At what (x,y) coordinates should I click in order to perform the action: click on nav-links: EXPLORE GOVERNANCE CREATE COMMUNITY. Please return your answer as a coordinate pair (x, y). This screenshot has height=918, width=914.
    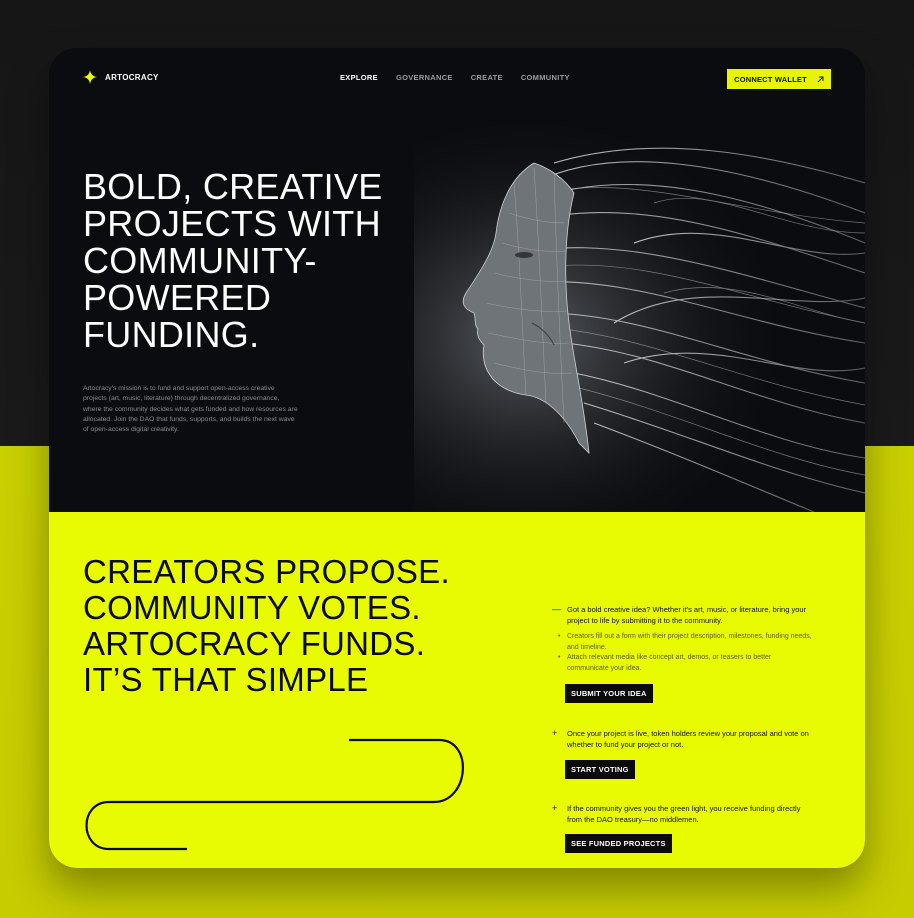
    Looking at the image, I should click on (455, 77).